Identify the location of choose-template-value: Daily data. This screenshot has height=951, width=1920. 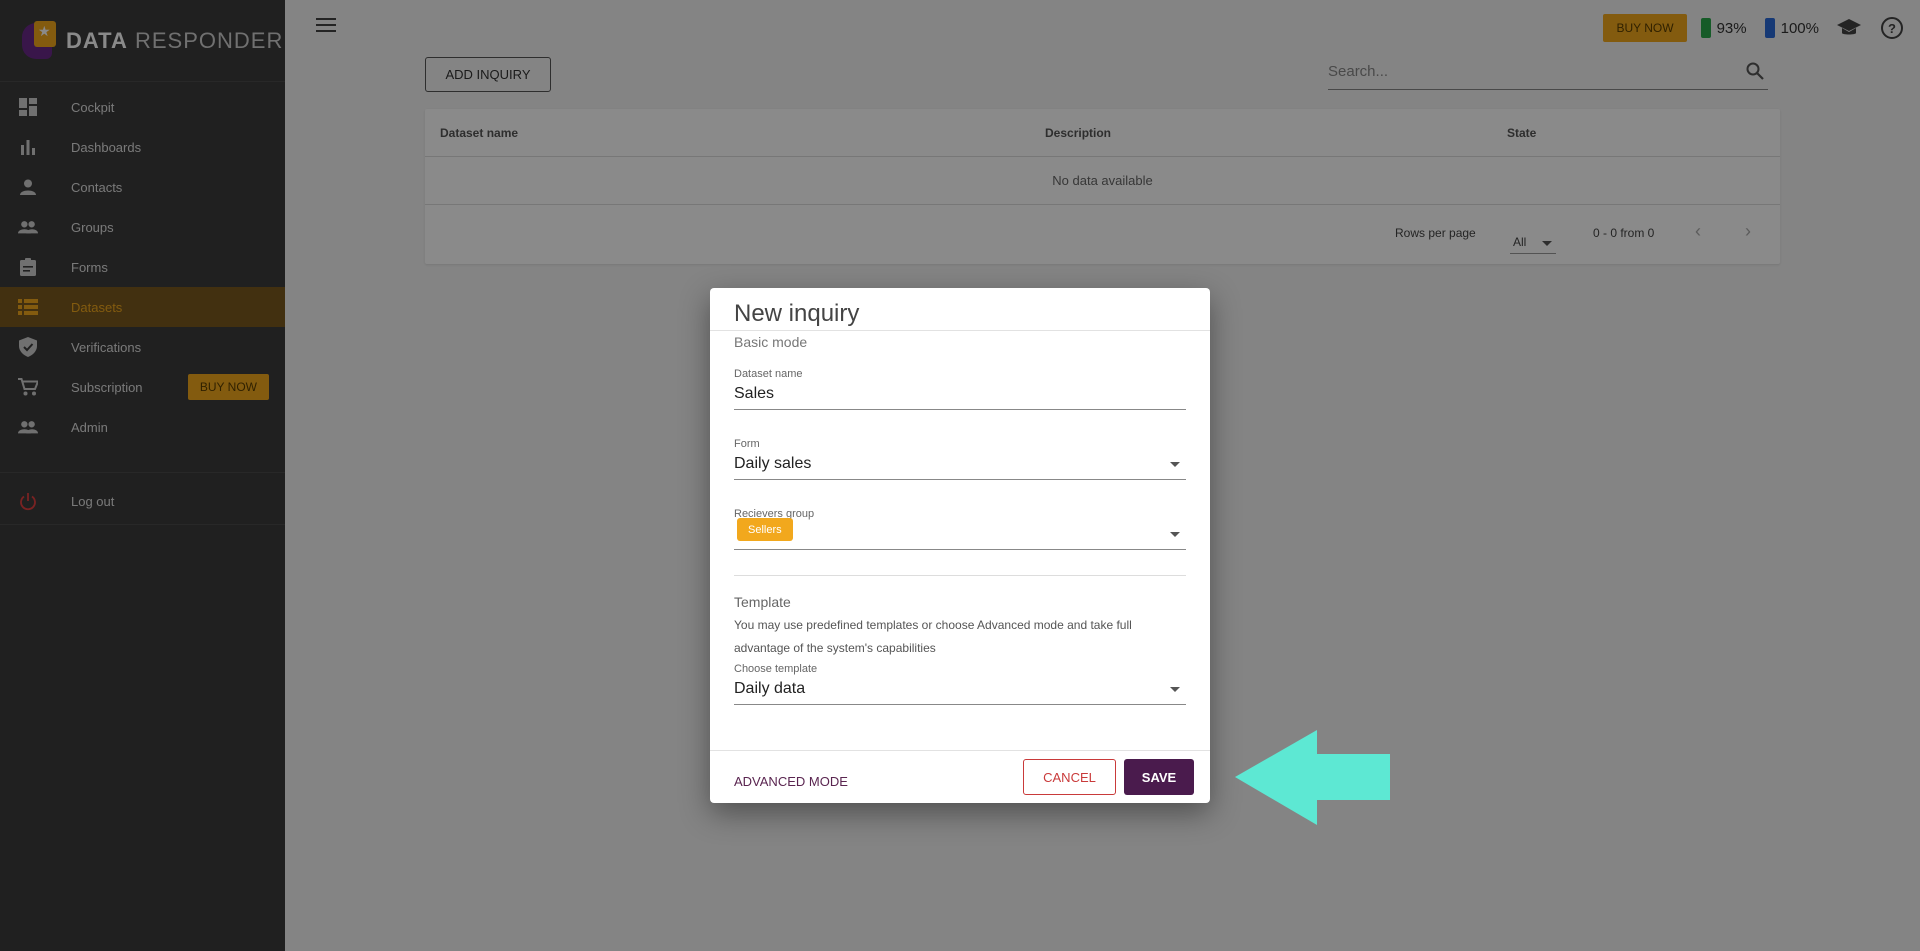
(770, 688).